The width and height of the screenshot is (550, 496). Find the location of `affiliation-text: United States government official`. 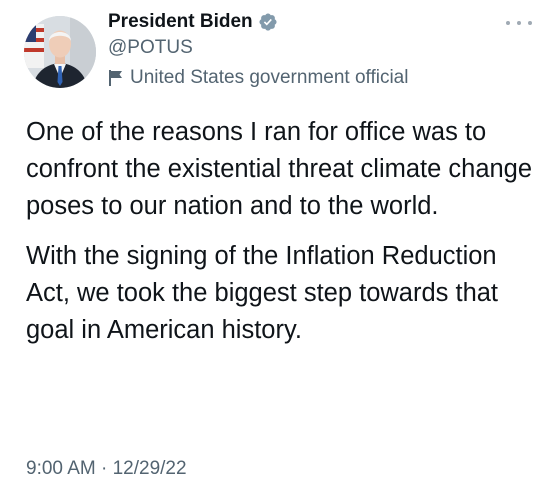

affiliation-text: United States government official is located at coordinates (269, 77).